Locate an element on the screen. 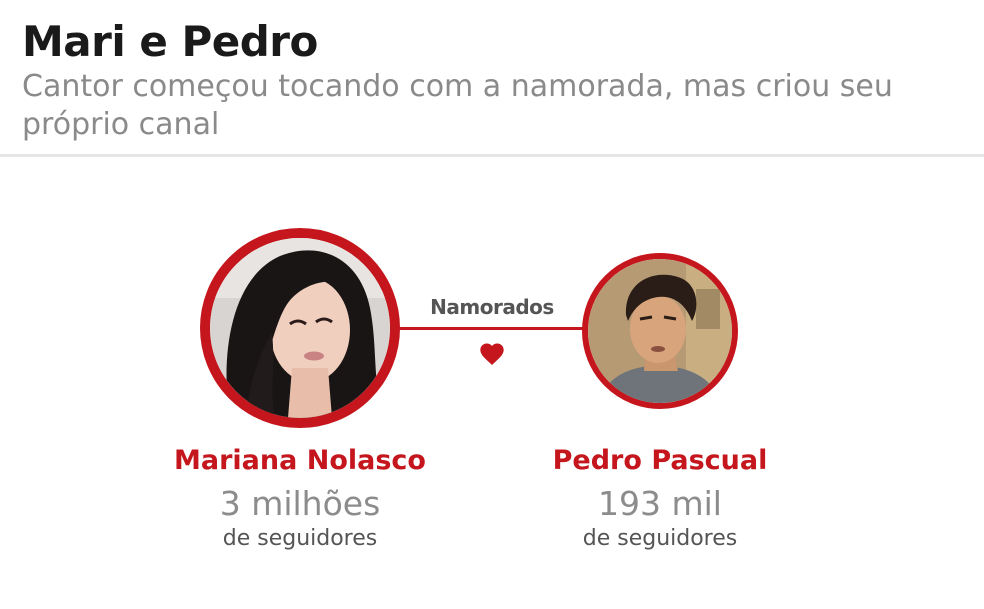 The height and width of the screenshot is (609, 984). mariana-avatar is located at coordinates (300, 328).